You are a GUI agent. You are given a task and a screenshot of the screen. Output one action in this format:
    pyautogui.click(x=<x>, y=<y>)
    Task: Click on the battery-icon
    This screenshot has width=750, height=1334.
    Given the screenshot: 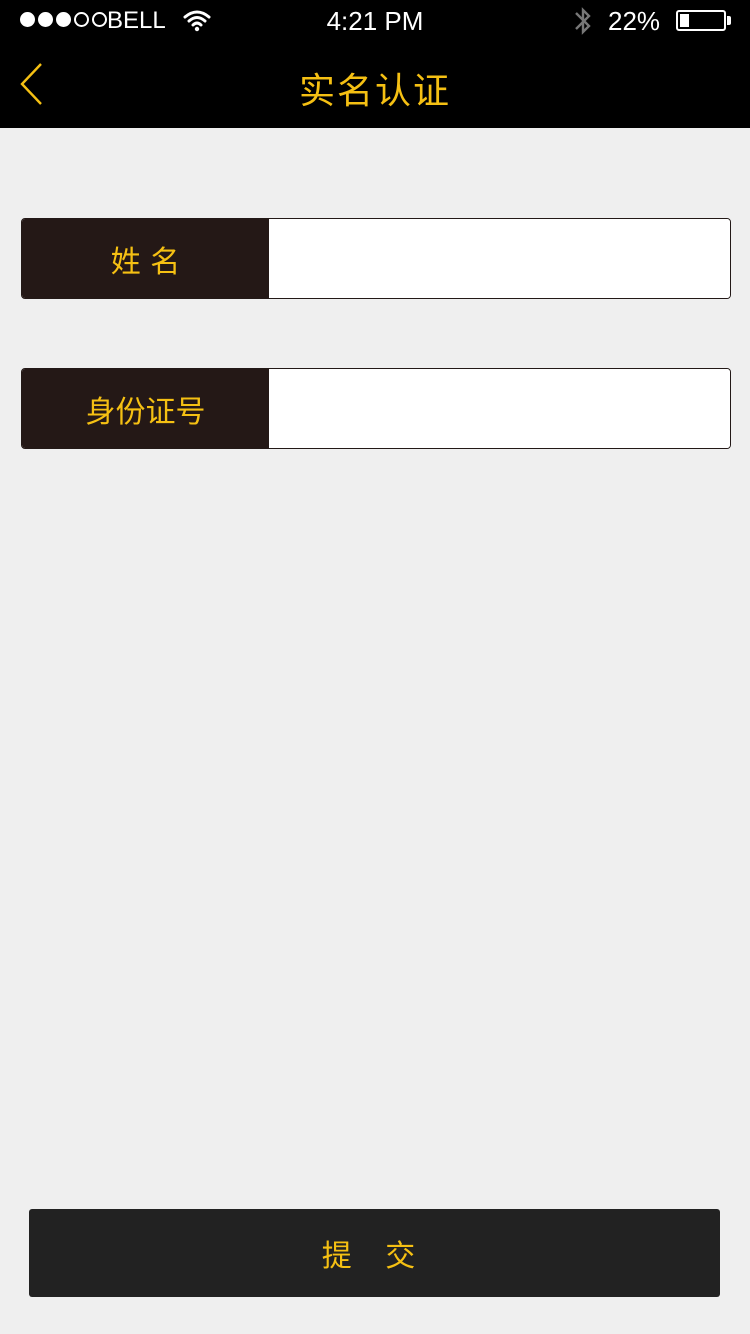 What is the action you would take?
    pyautogui.click(x=701, y=20)
    